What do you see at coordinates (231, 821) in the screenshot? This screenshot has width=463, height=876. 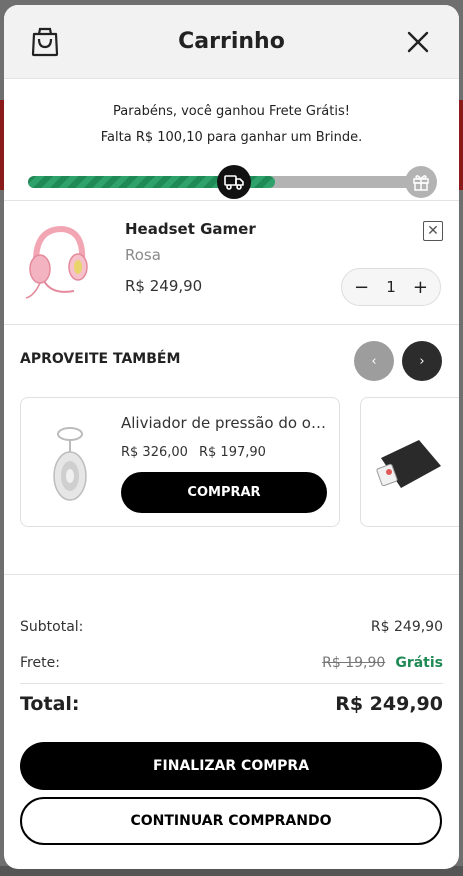 I see `continue-shopping-button: CONTINUAR COMPRANDO` at bounding box center [231, 821].